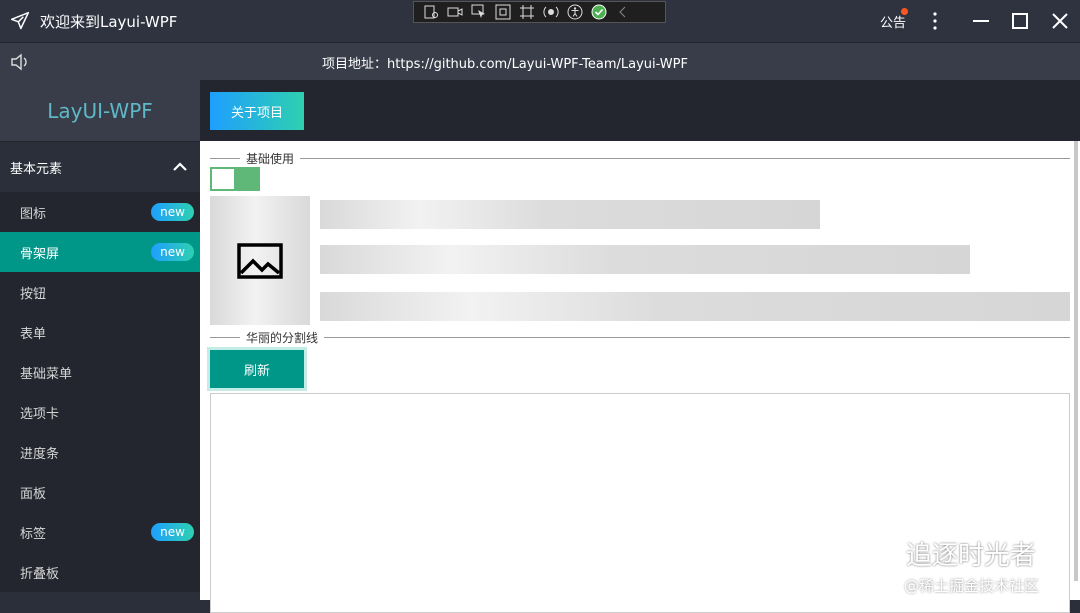 The image size is (1080, 613). Describe the element at coordinates (40, 454) in the screenshot. I see `sidebar-item-label: 进度条` at that location.